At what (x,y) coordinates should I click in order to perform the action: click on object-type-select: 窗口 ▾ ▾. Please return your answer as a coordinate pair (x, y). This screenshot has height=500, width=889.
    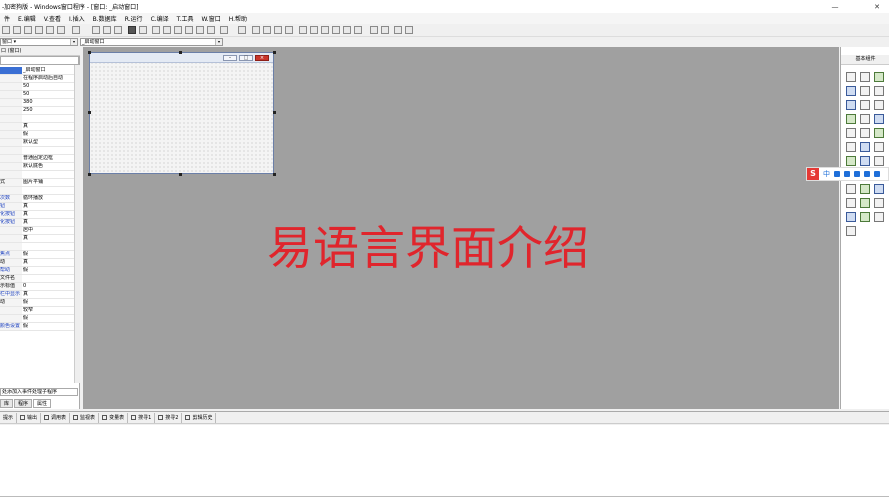
    Looking at the image, I should click on (39, 42).